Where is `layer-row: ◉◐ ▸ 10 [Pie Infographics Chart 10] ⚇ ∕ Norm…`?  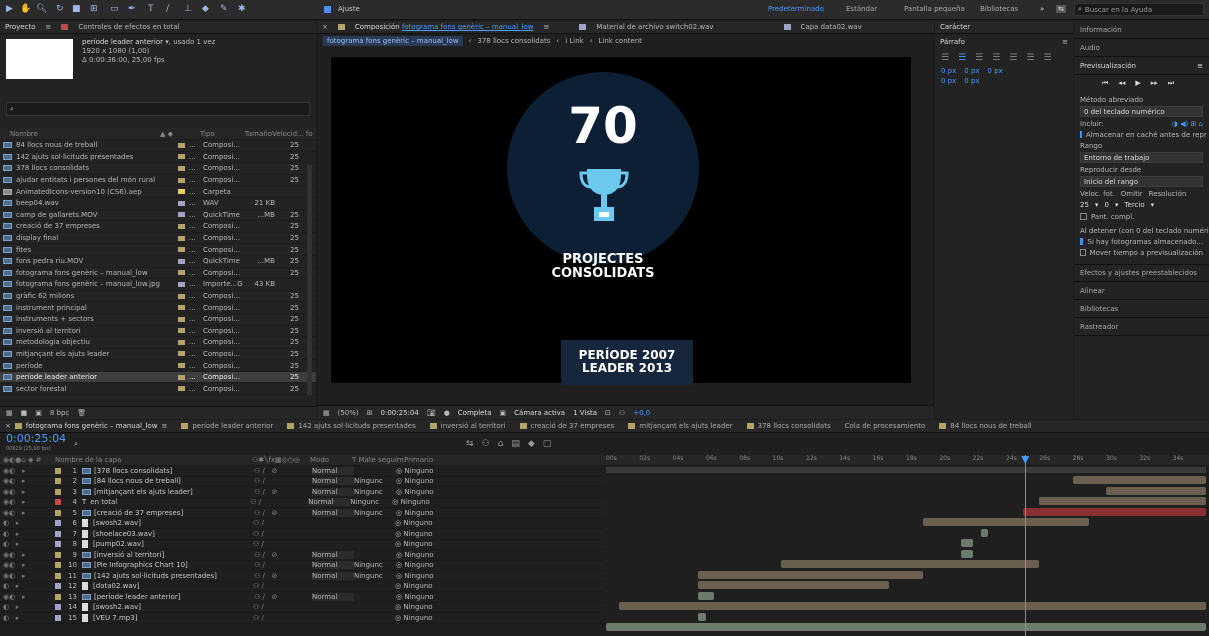 layer-row: ◉◐ ▸ 10 [Pie Infographics Chart 10] ⚇ ∕ Norm… is located at coordinates (302, 566).